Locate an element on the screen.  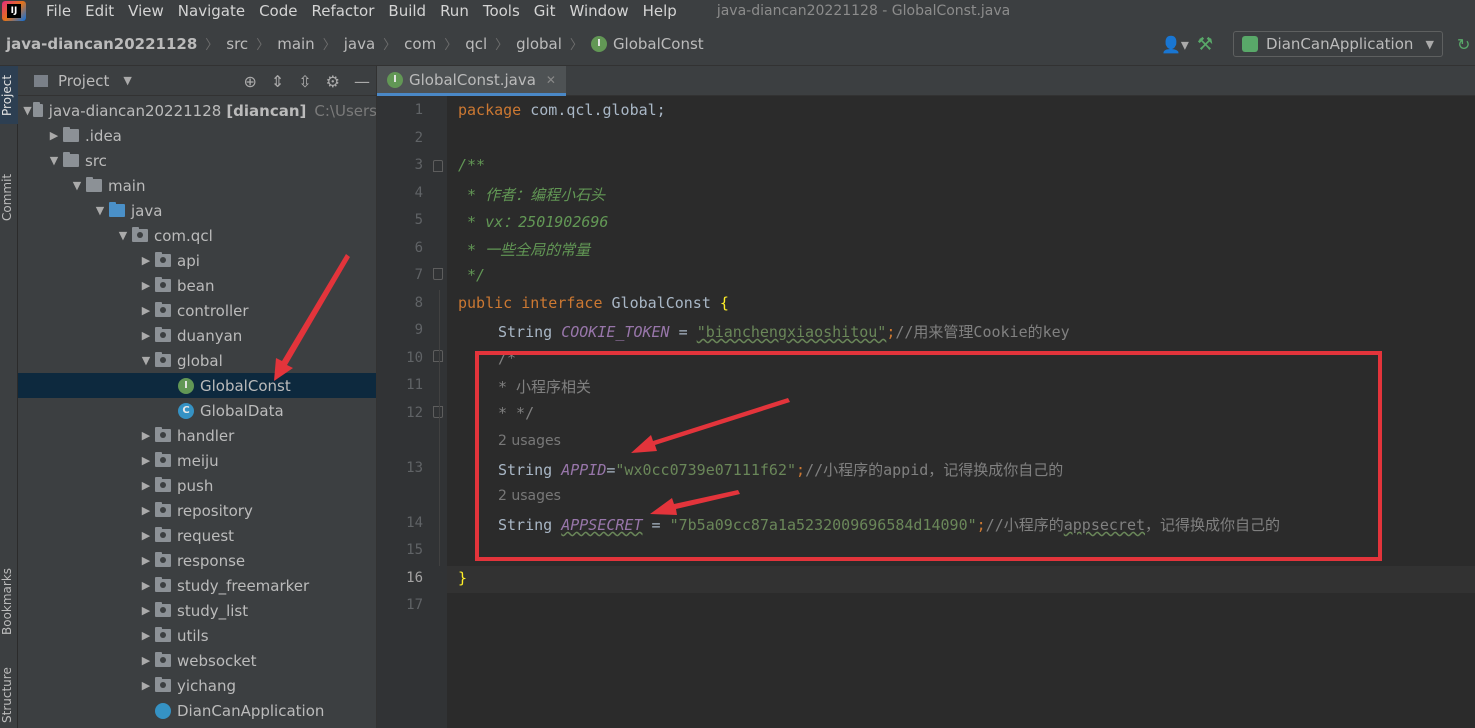
tree-item-repository: ▶ repository is located at coordinates (197, 510).